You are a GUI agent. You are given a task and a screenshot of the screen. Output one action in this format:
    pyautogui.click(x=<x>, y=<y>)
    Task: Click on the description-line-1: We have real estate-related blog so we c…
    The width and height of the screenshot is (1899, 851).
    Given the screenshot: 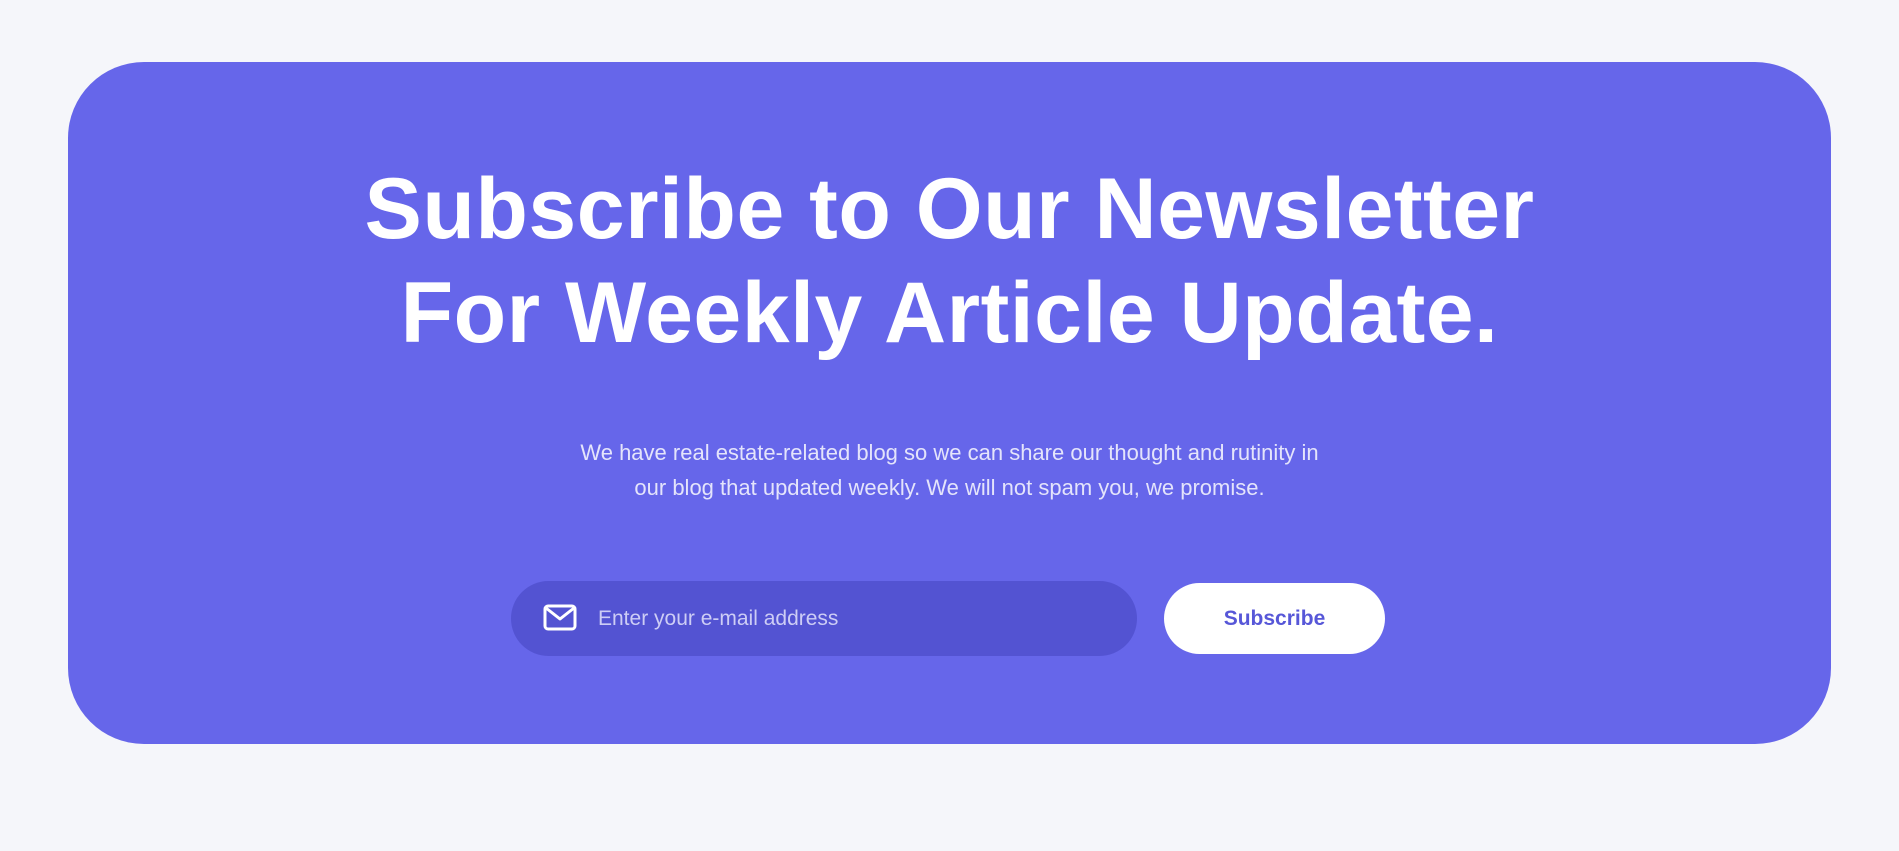 What is the action you would take?
    pyautogui.click(x=949, y=452)
    